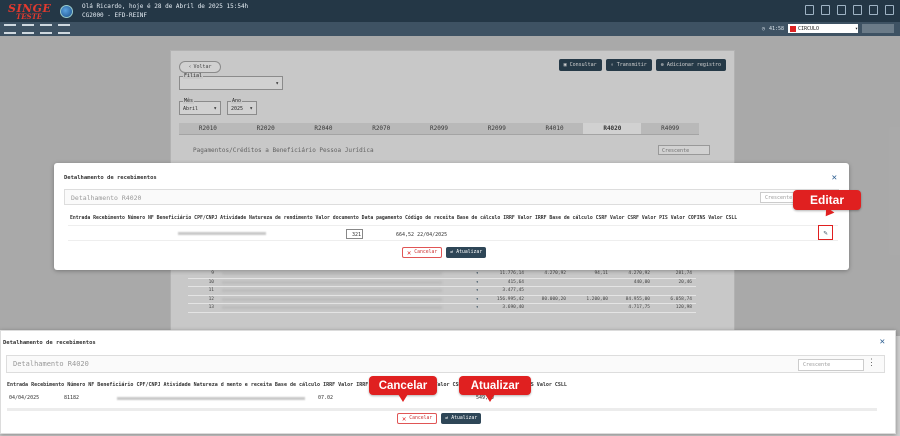 The height and width of the screenshot is (436, 900). I want to click on cell-value: 1.200,00, so click(597, 299).